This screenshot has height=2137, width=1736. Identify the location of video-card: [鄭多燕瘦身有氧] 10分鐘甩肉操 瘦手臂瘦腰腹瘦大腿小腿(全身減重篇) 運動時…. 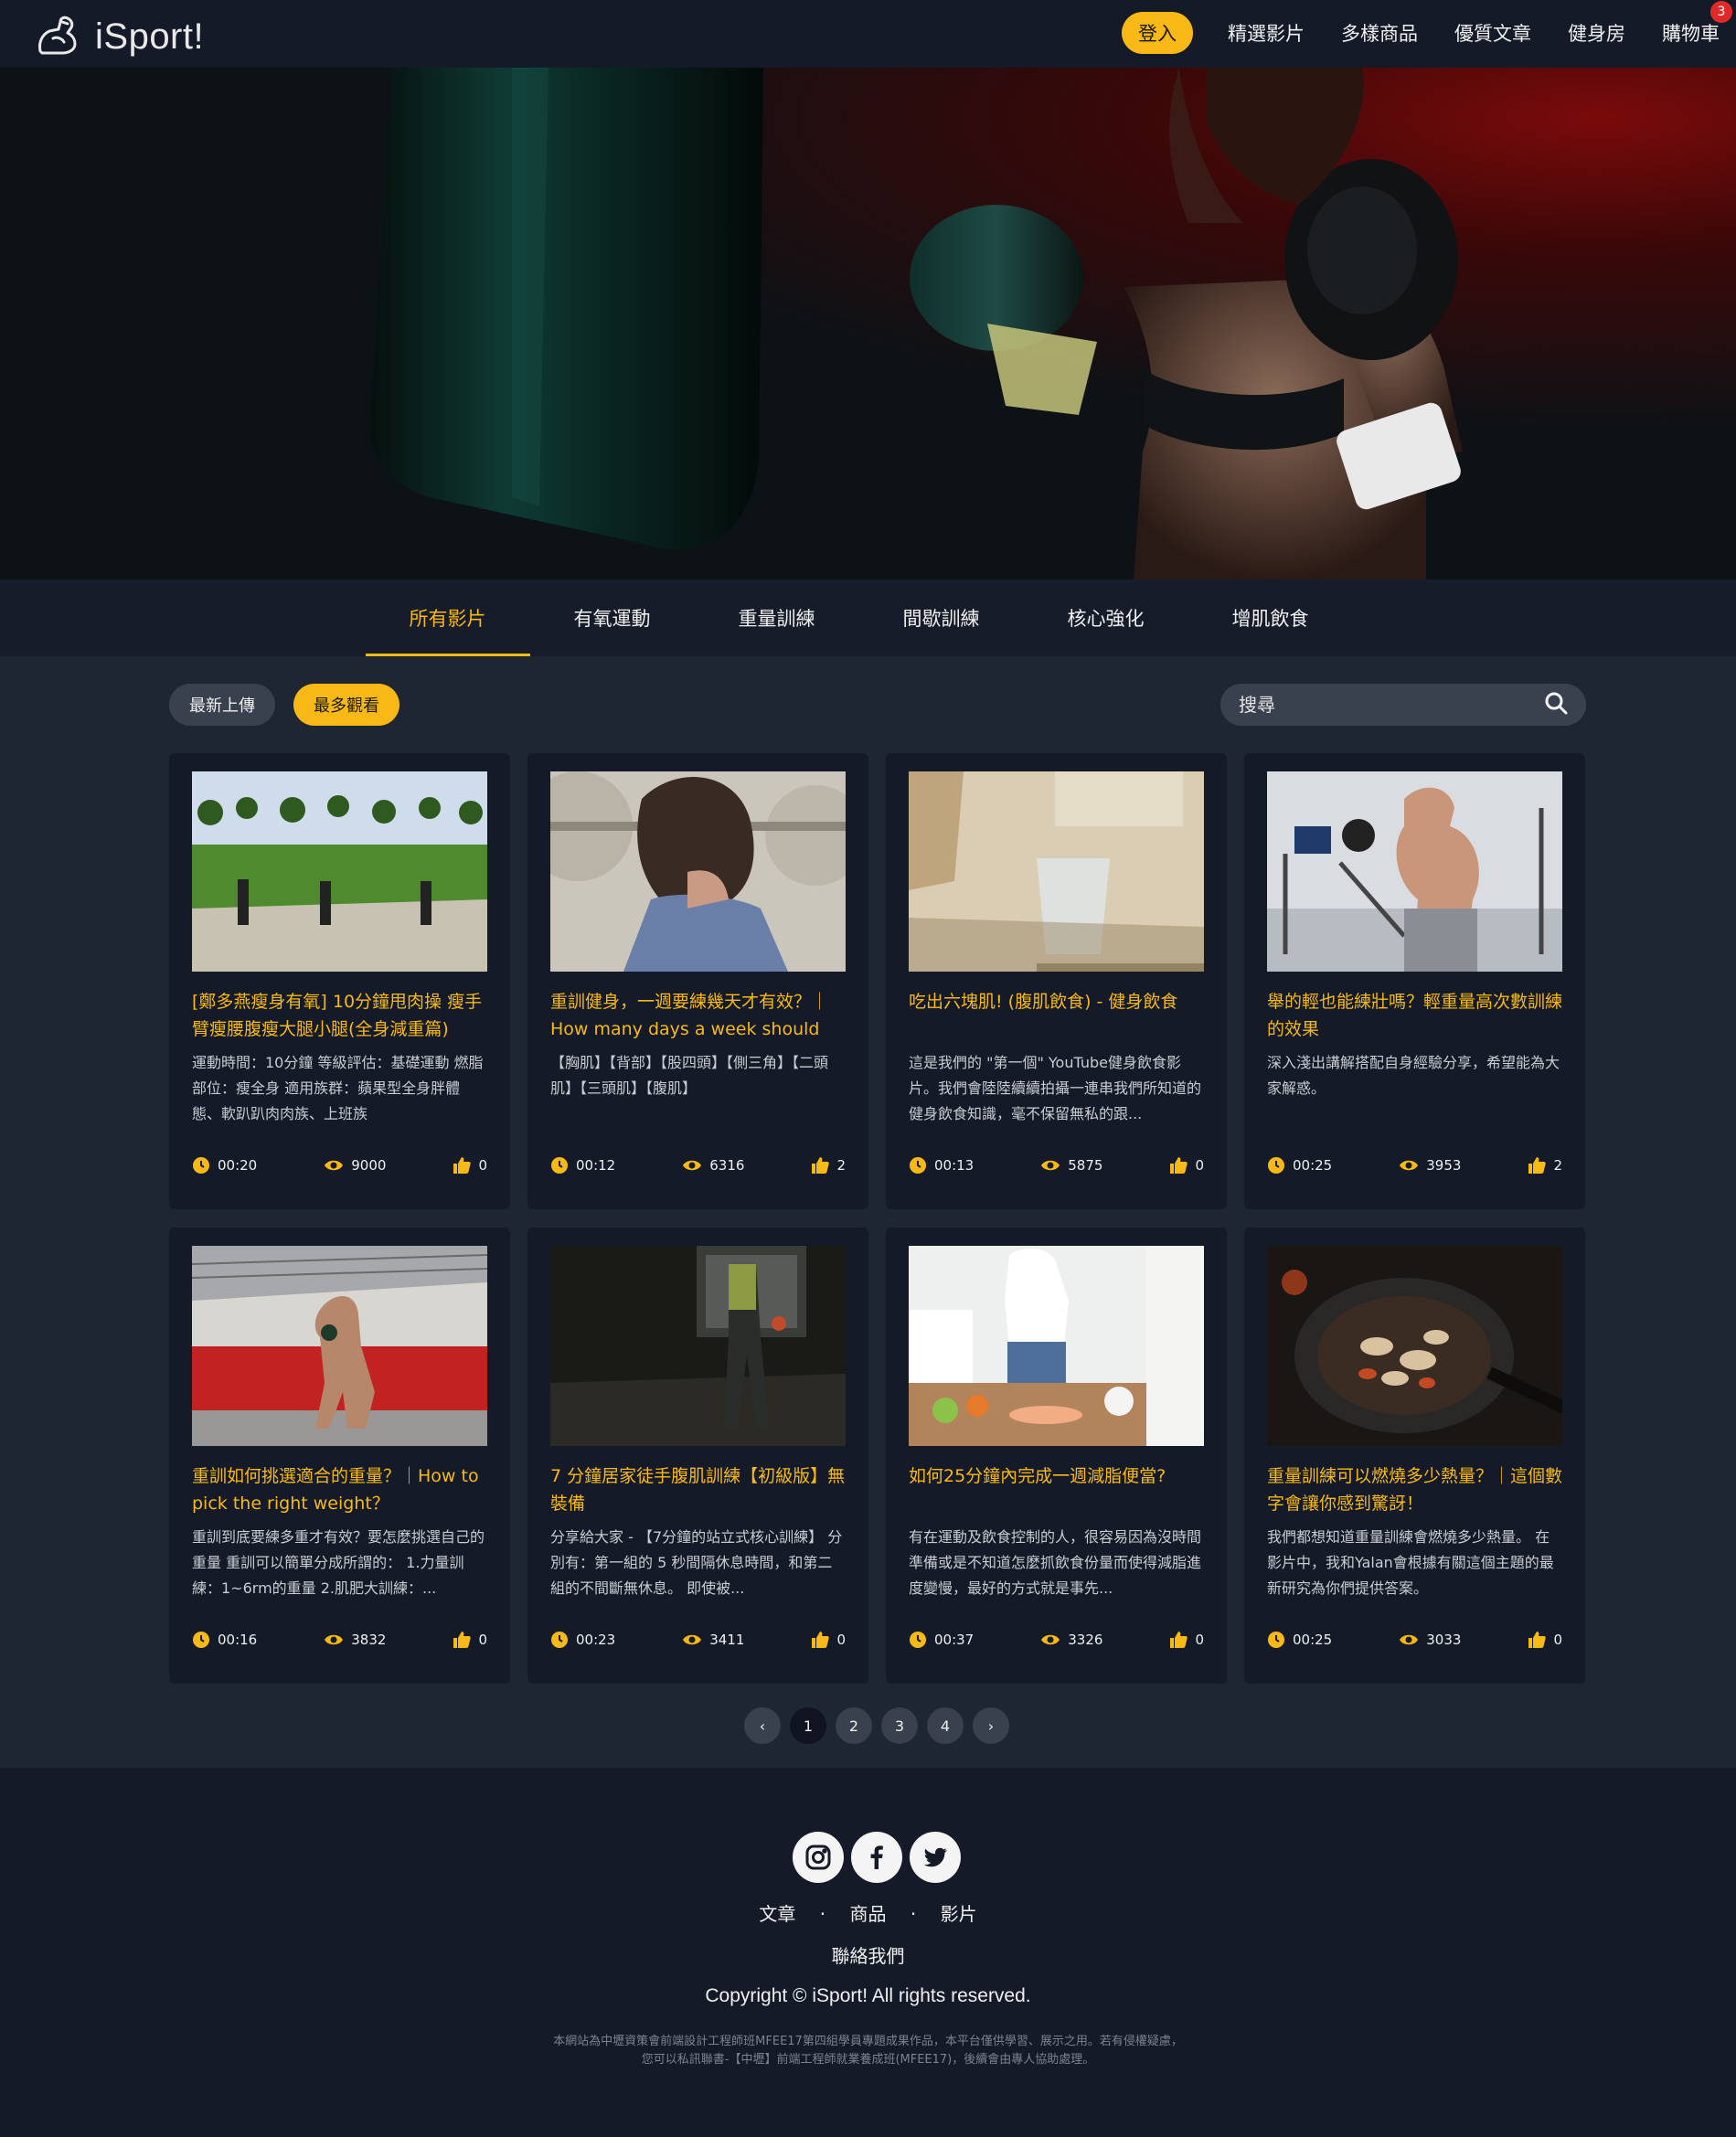
(339, 981).